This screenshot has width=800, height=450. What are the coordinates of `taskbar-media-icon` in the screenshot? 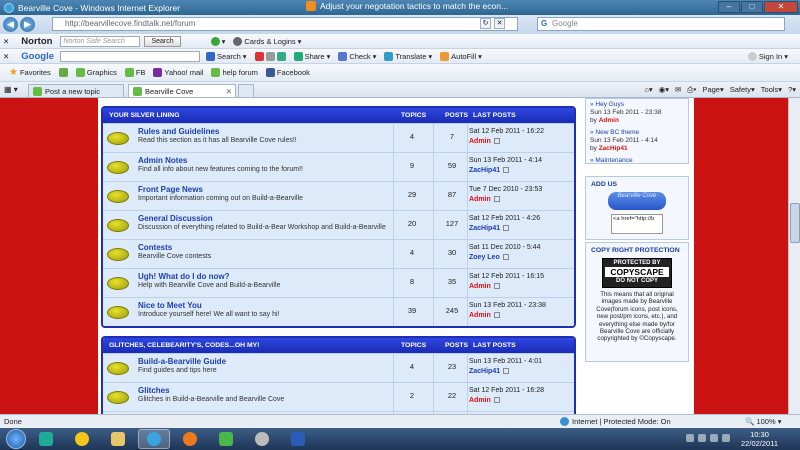 It's located at (46, 439).